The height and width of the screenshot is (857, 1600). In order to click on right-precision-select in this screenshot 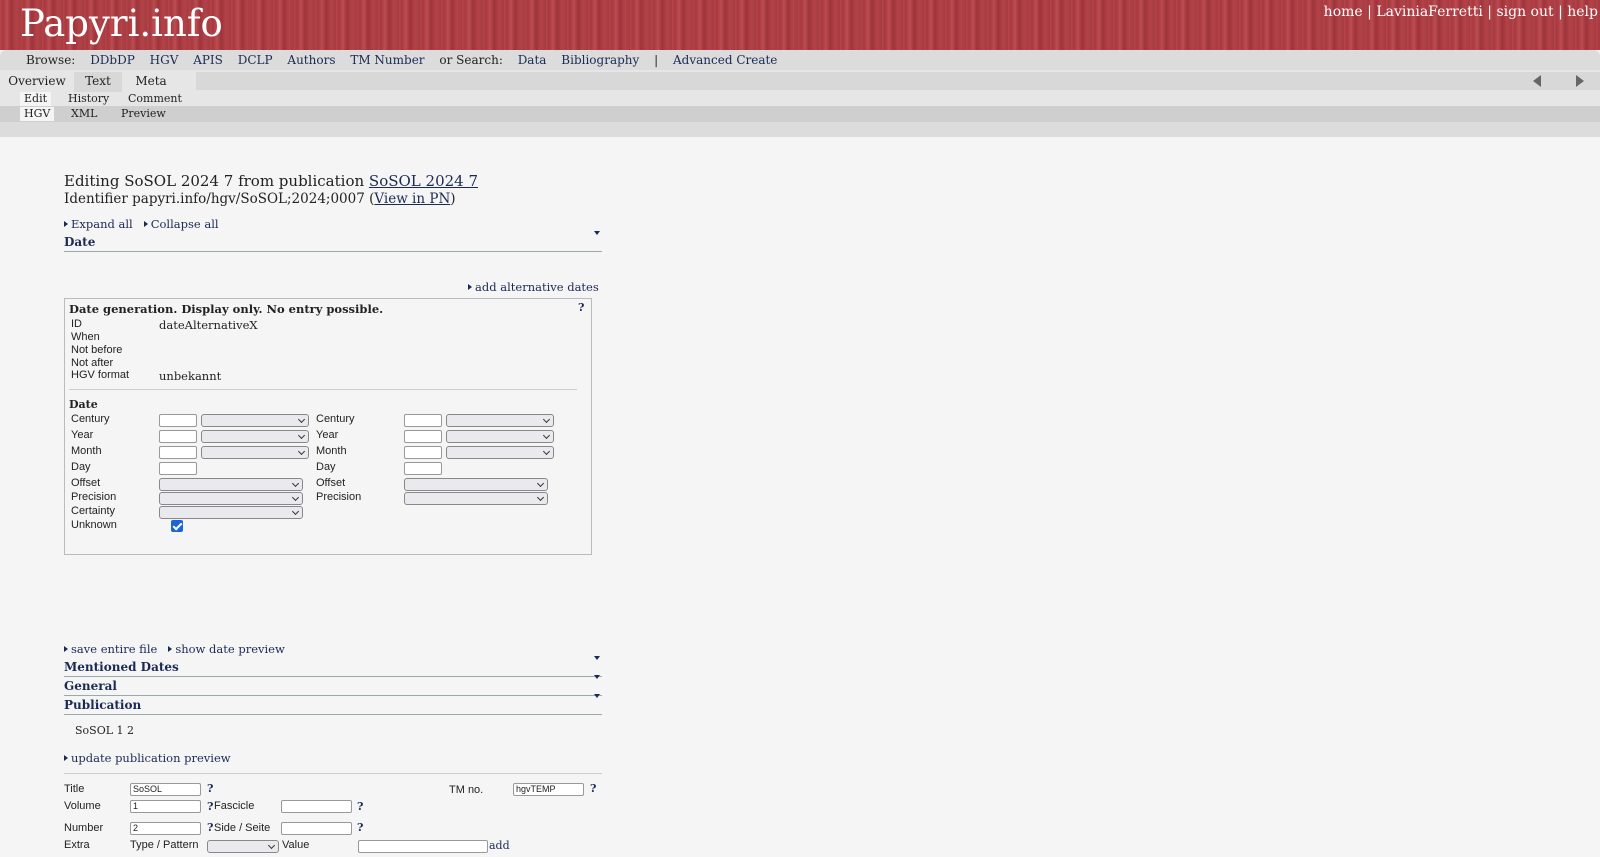, I will do `click(476, 498)`.